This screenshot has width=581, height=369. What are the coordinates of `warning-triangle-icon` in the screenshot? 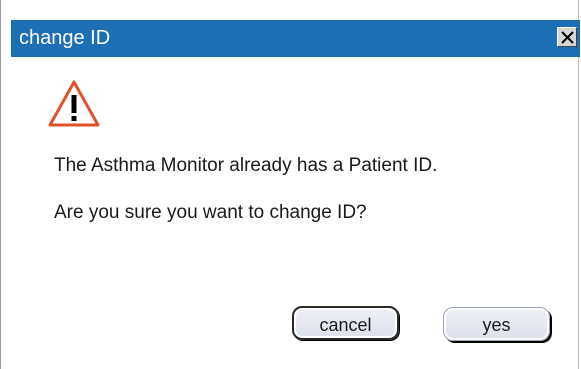 It's located at (74, 103).